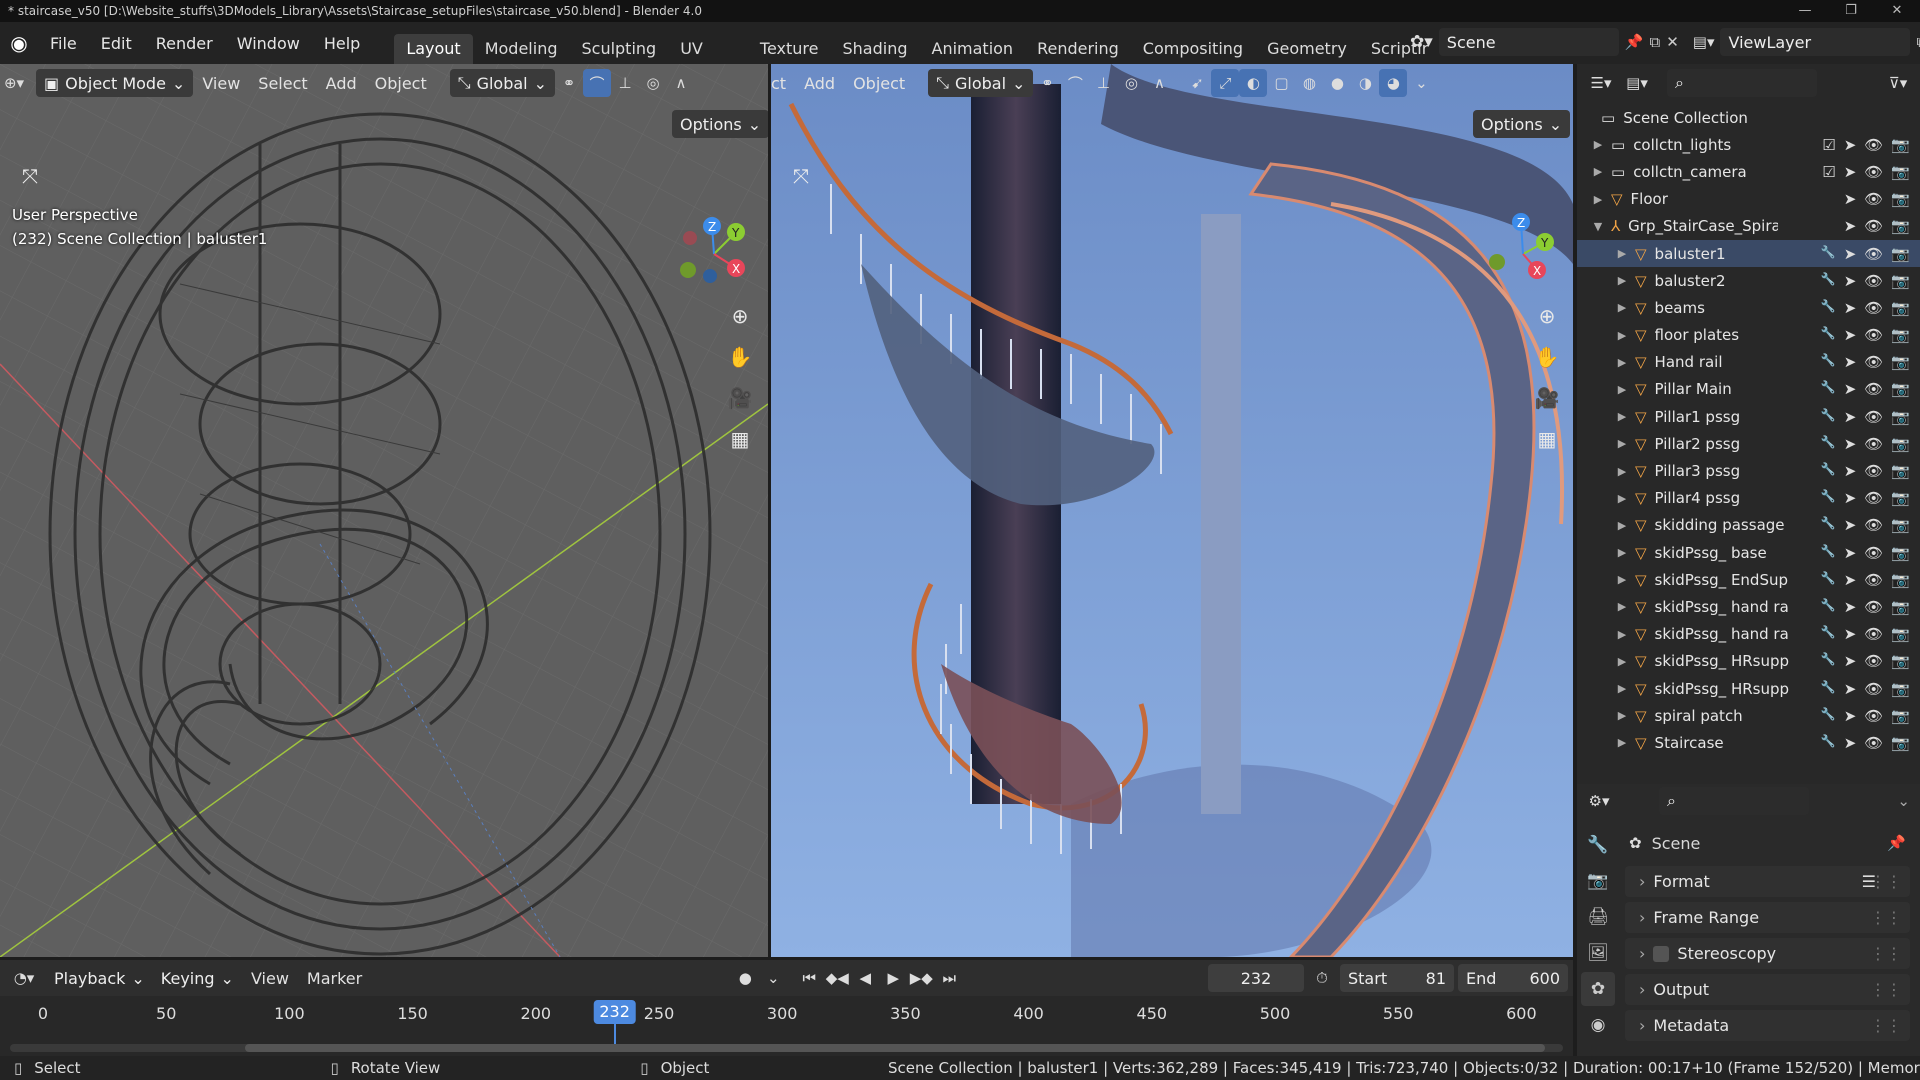 The width and height of the screenshot is (1920, 1080). I want to click on menu-file: File, so click(63, 43).